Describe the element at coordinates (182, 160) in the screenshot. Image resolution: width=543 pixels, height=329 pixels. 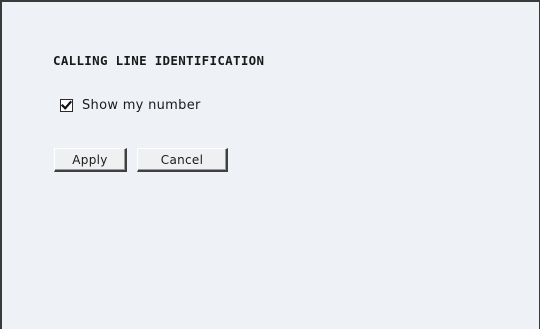
I see `cancel-button: Cancel` at that location.